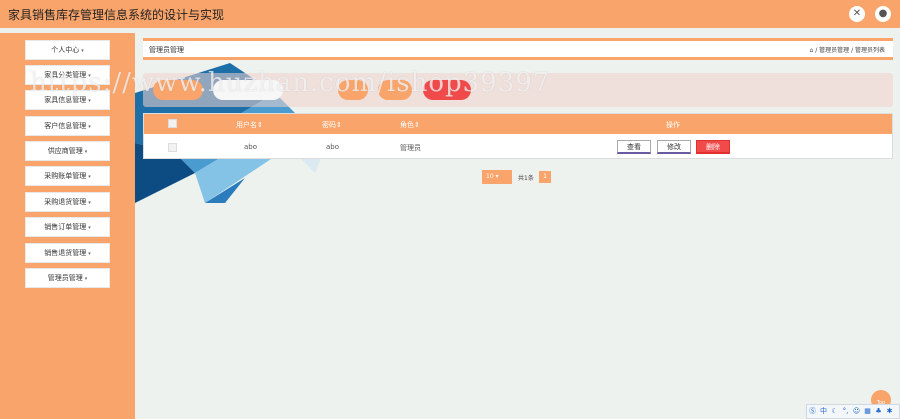  Describe the element at coordinates (673, 125) in the screenshot. I see `column-actions: 操作` at that location.